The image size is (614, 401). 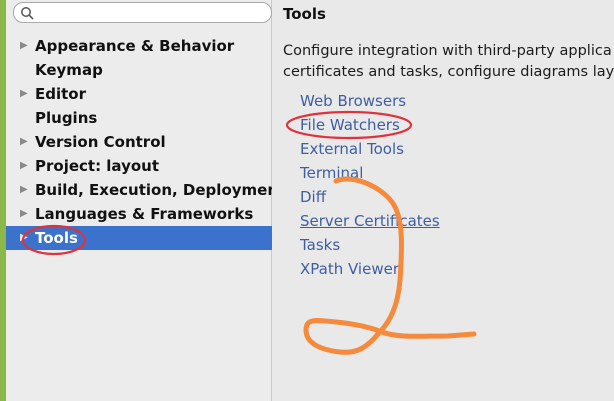 What do you see at coordinates (160, 190) in the screenshot?
I see `sidebar-item-label: Build, Execution, Deployment` at bounding box center [160, 190].